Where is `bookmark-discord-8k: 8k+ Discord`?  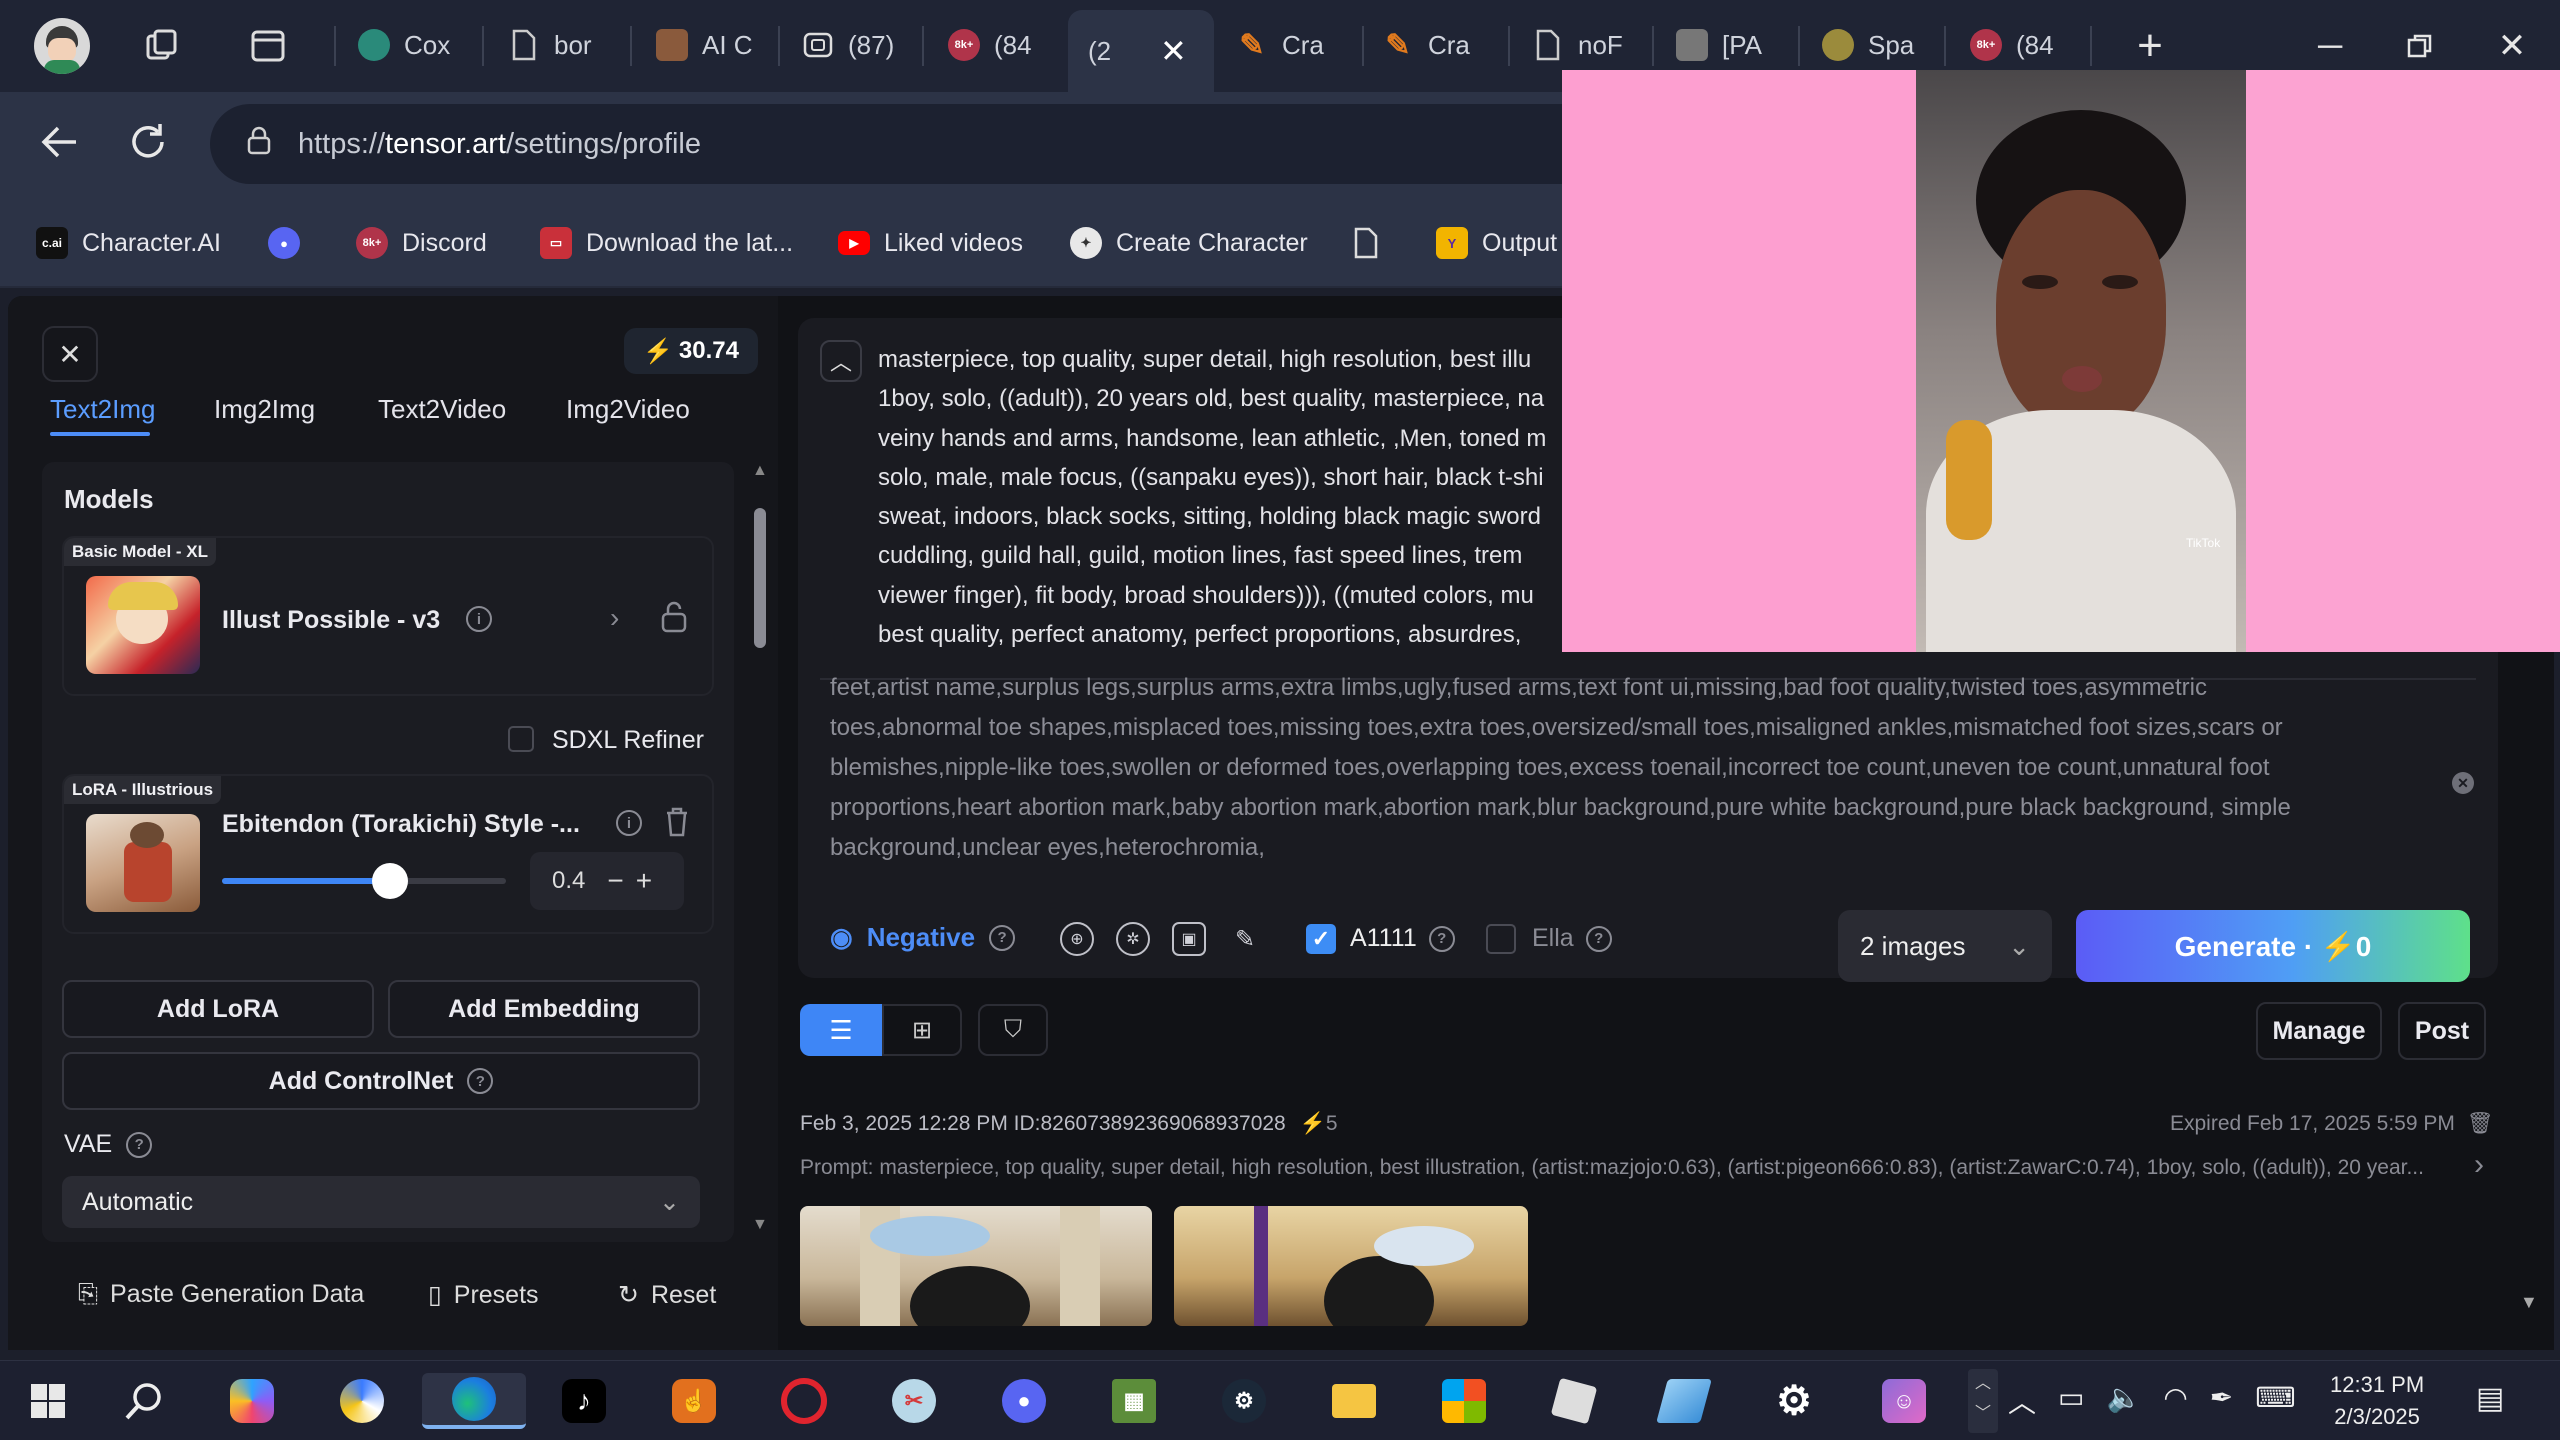
bookmark-discord-8k: 8k+ Discord is located at coordinates (421, 243).